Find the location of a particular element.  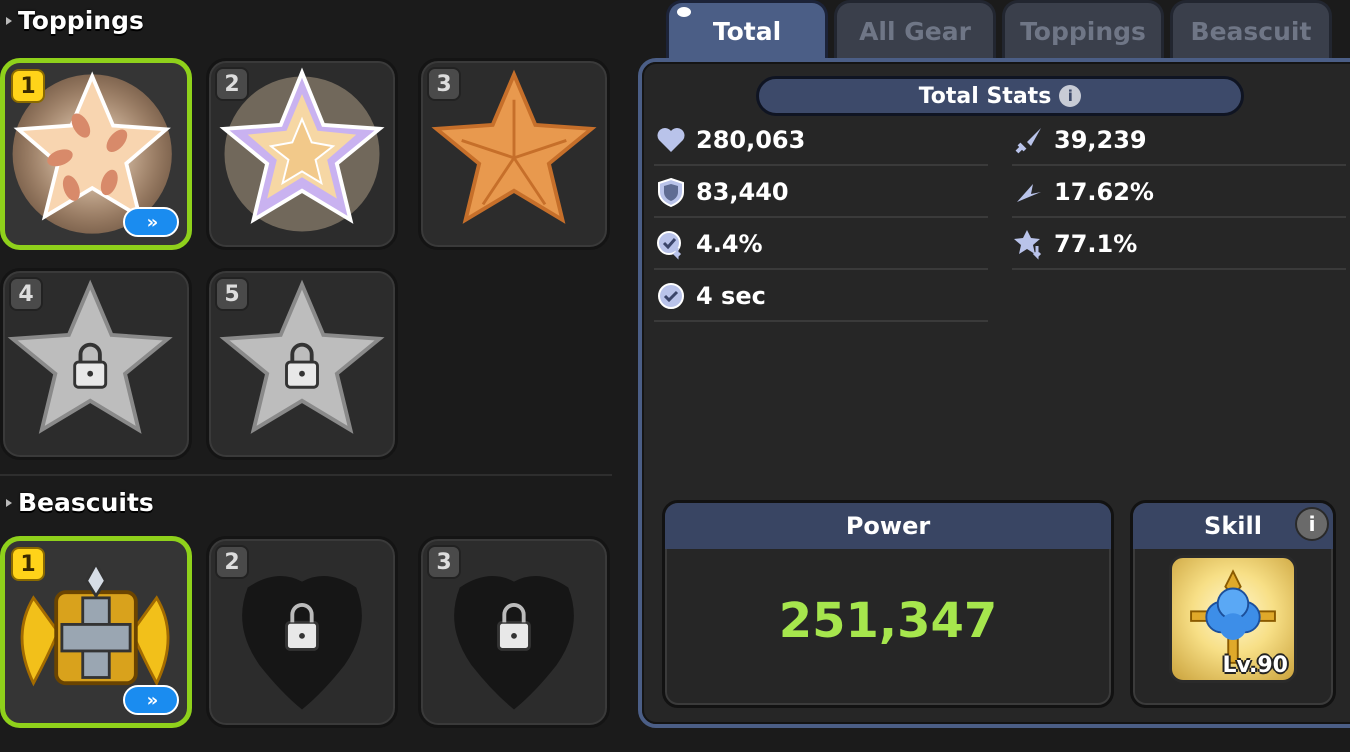

tab-total: Total is located at coordinates (747, 30).